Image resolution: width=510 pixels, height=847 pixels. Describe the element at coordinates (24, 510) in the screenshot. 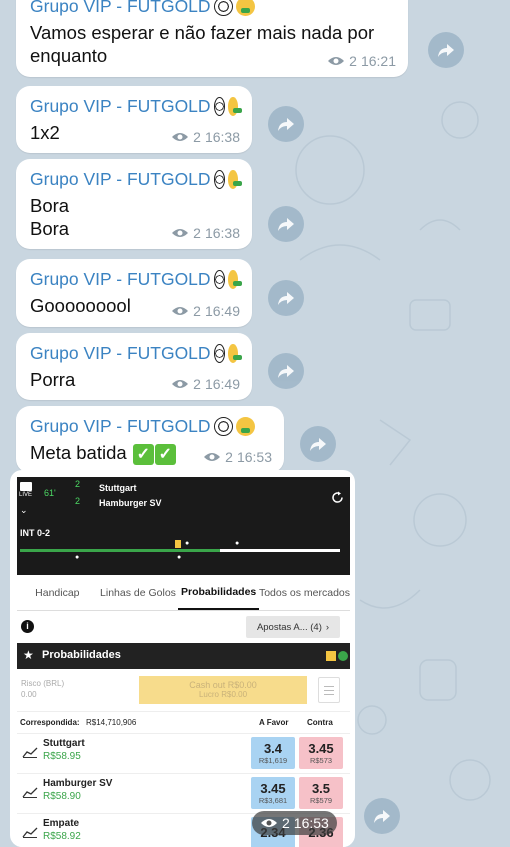

I see `chevron-down-icon: ⌄` at that location.